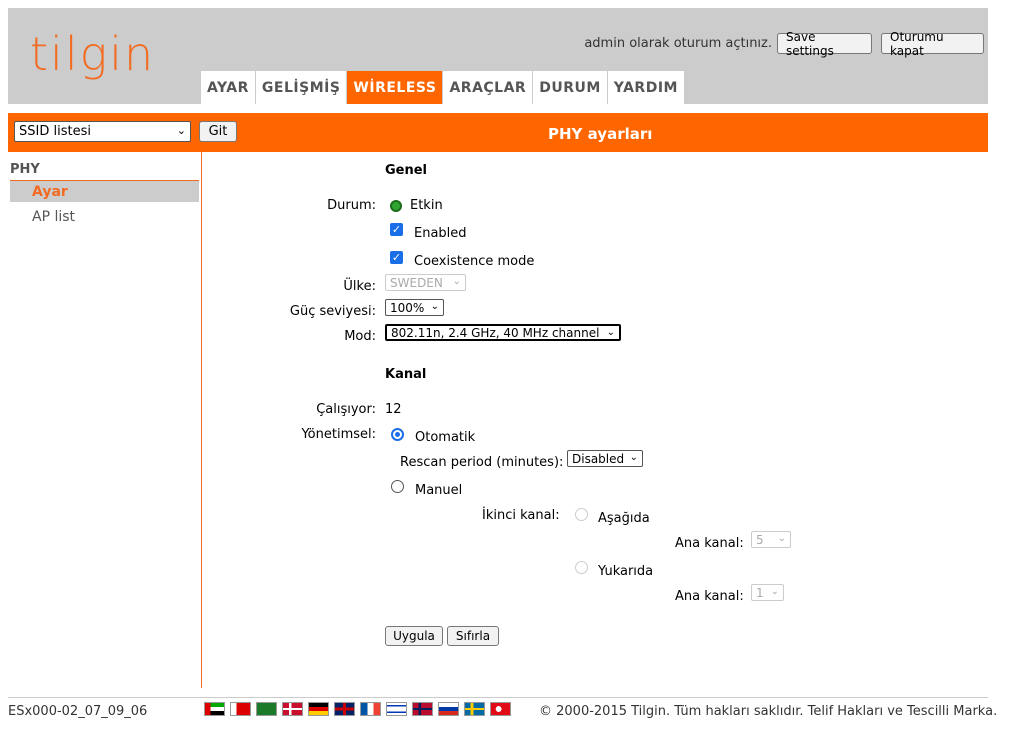  I want to click on power-label: Güç seviyesi:, so click(332, 311).